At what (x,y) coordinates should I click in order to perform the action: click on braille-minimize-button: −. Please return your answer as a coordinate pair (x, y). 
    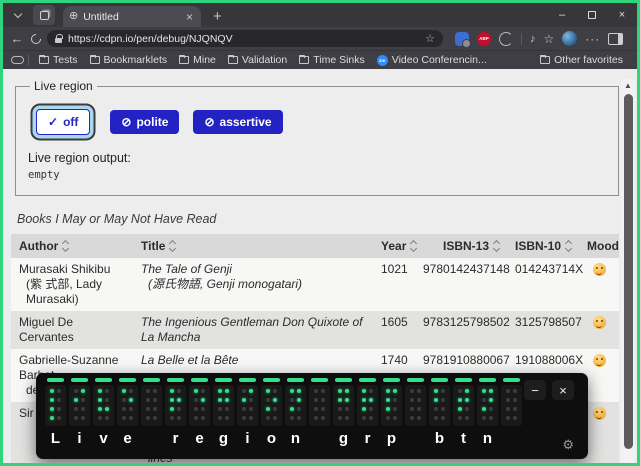
    Looking at the image, I should click on (535, 390).